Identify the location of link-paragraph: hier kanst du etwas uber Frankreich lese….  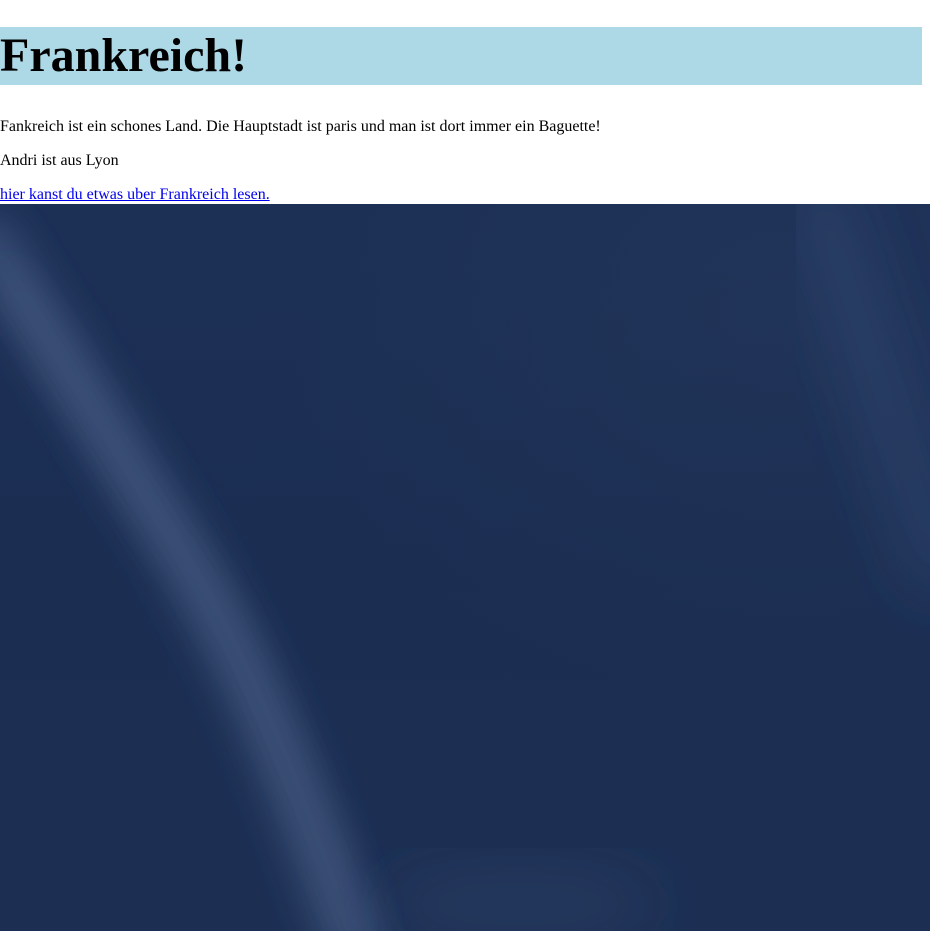
(135, 195).